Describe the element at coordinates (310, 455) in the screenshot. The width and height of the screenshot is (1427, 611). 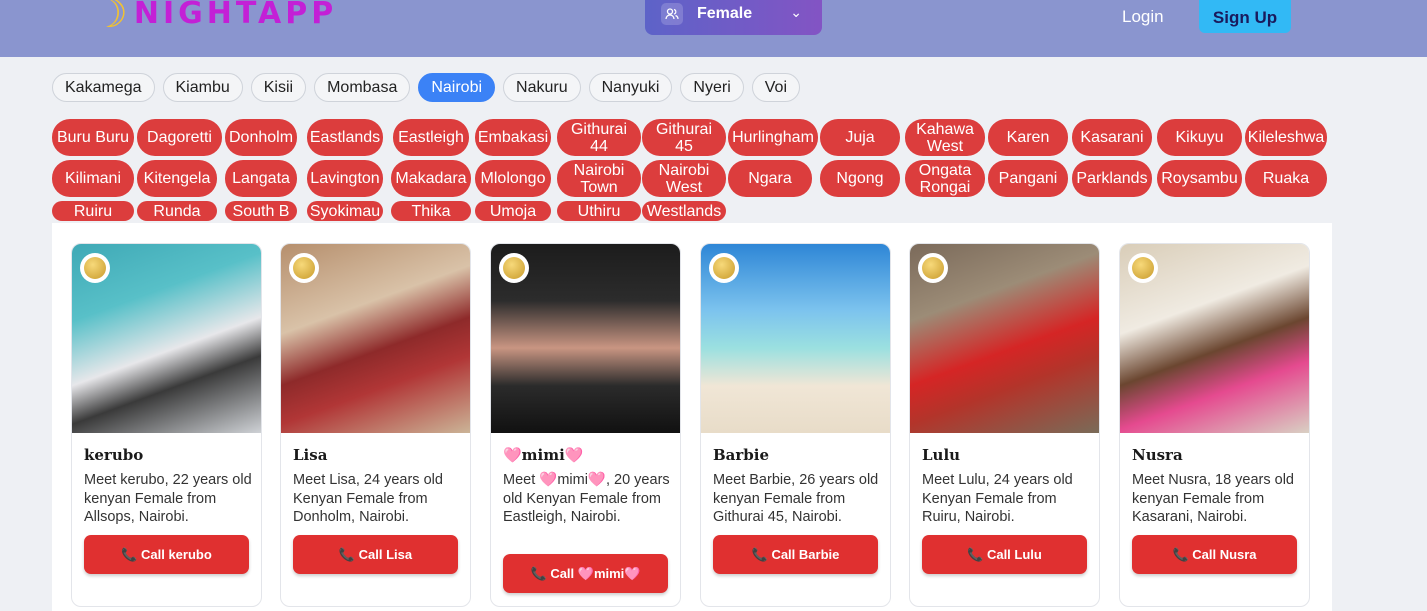
I see `profile-name: Lisa` at that location.